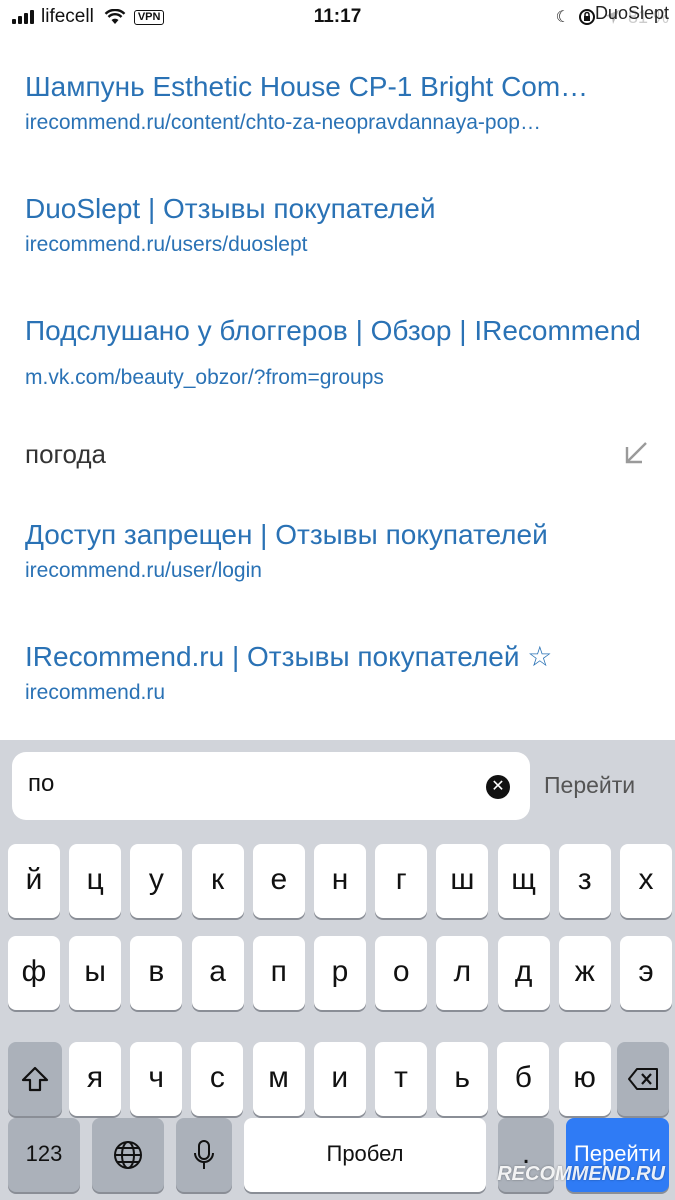  I want to click on backspace-icon, so click(643, 1079).